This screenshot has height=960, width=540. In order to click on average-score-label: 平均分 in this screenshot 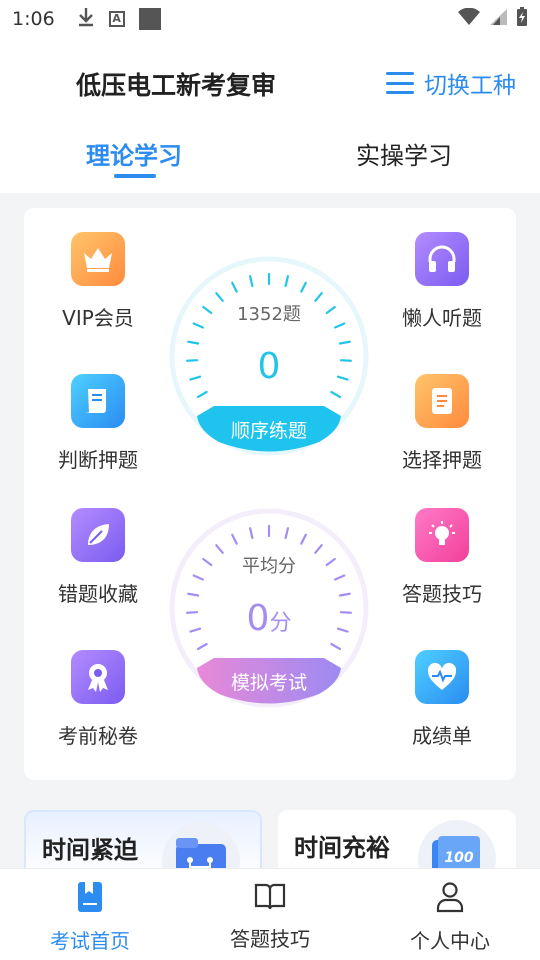, I will do `click(269, 566)`.